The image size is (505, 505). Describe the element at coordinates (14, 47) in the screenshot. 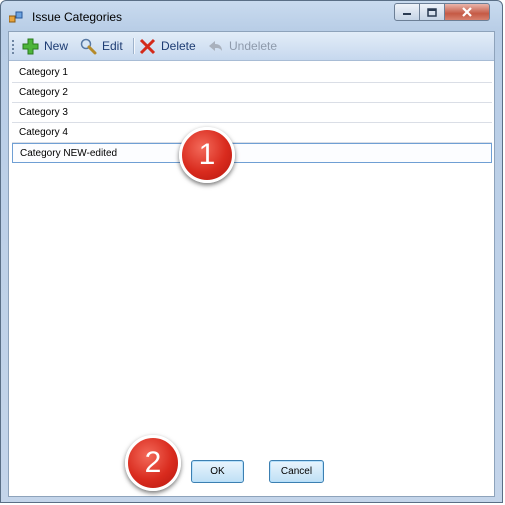

I see `toolbar-grip` at that location.